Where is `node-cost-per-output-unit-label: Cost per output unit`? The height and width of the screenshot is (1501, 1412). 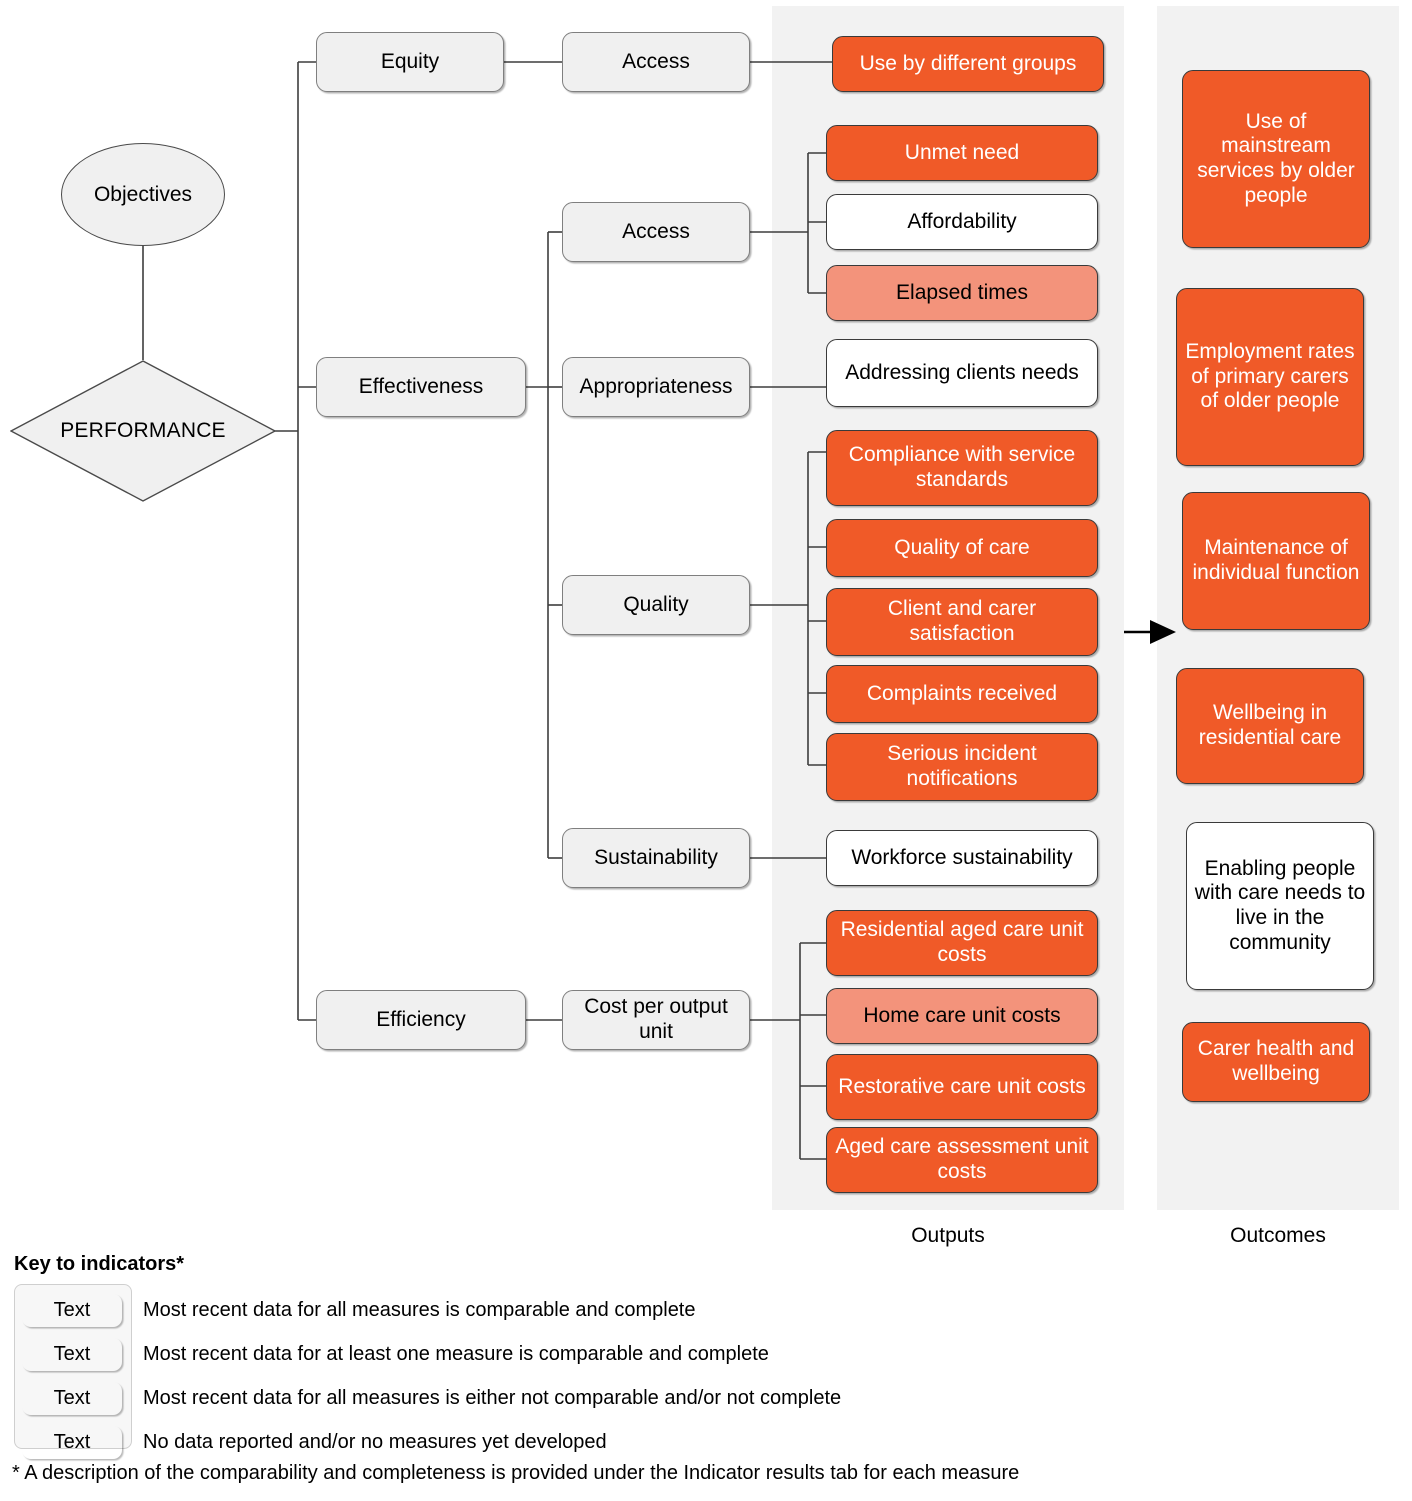 node-cost-per-output-unit-label: Cost per output unit is located at coordinates (656, 1019).